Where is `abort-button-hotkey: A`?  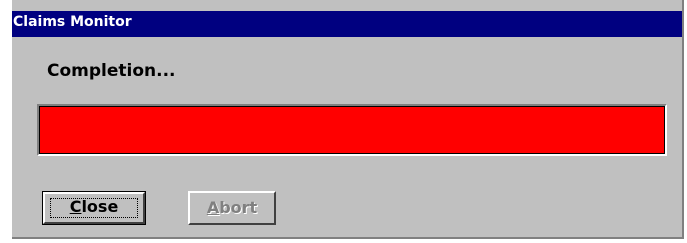
abort-button-hotkey: A is located at coordinates (213, 207).